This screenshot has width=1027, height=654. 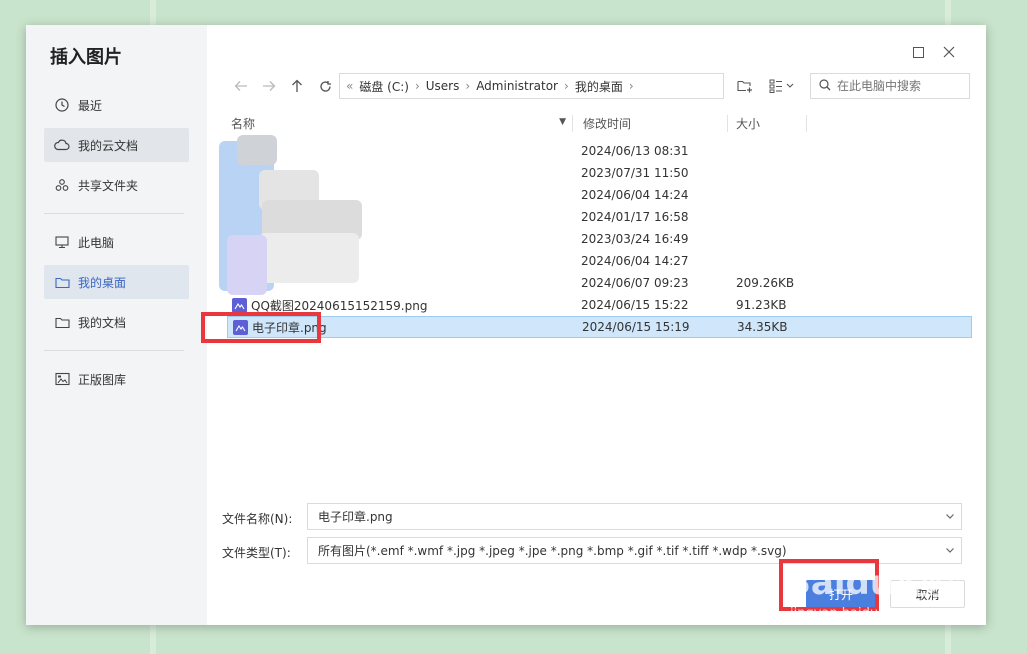 I want to click on file-date: 2024/01/17 16:58, so click(x=635, y=217).